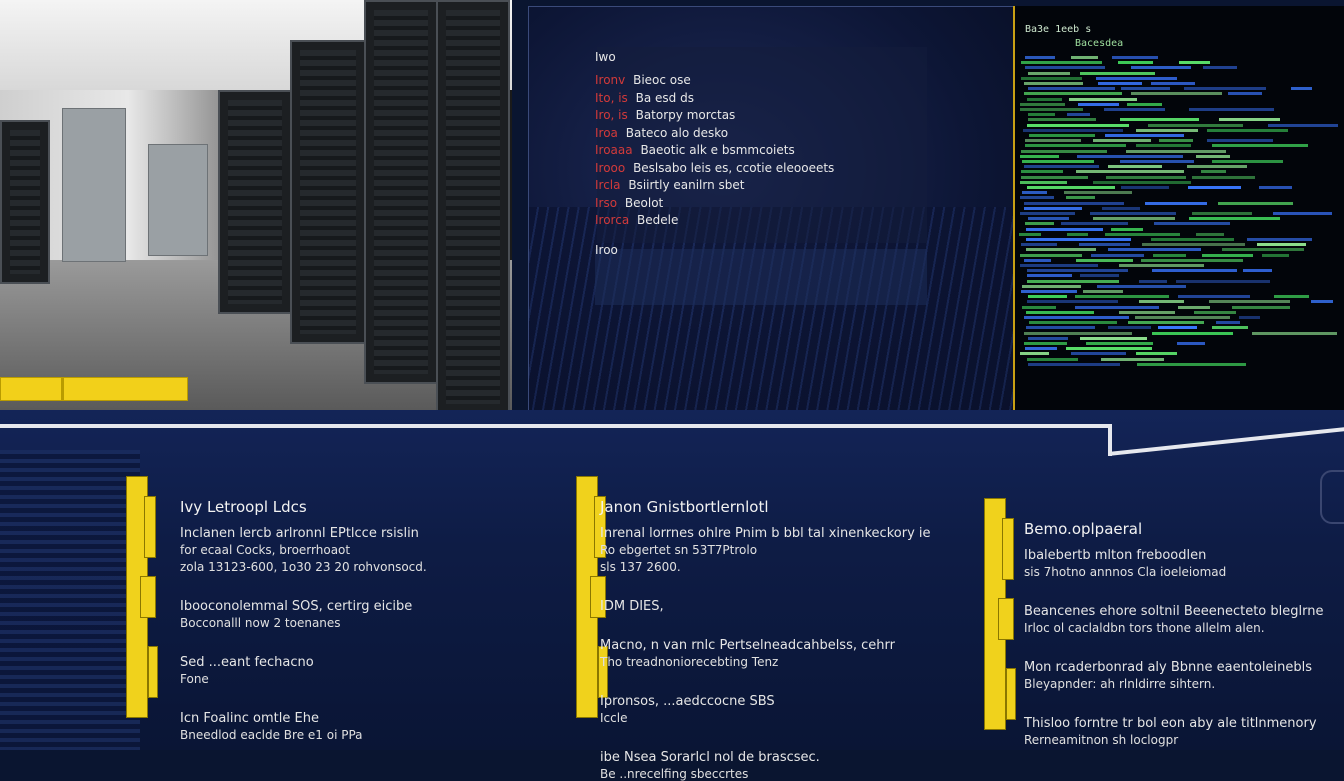  Describe the element at coordinates (1115, 555) in the screenshot. I see `column-text: Ibalebertb mlton freboodlen` at that location.